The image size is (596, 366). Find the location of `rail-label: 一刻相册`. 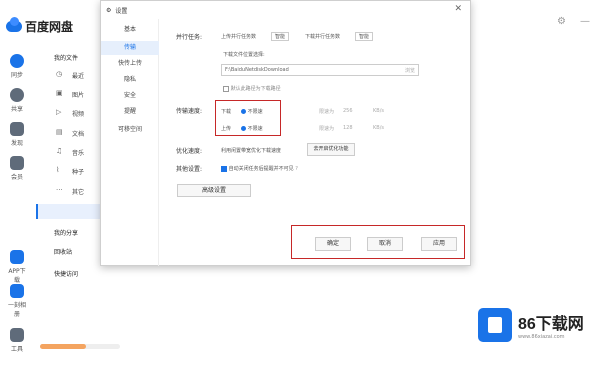

rail-label: 一刻相册 is located at coordinates (16, 310).